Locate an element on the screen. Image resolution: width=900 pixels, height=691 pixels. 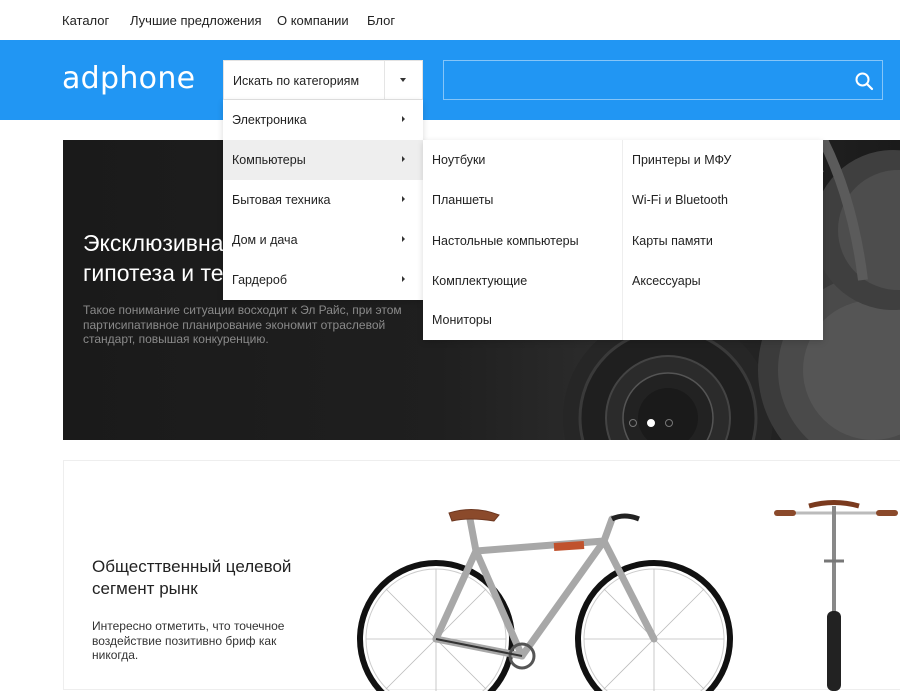
submenu-link-monitors: Мониторы is located at coordinates (462, 320).